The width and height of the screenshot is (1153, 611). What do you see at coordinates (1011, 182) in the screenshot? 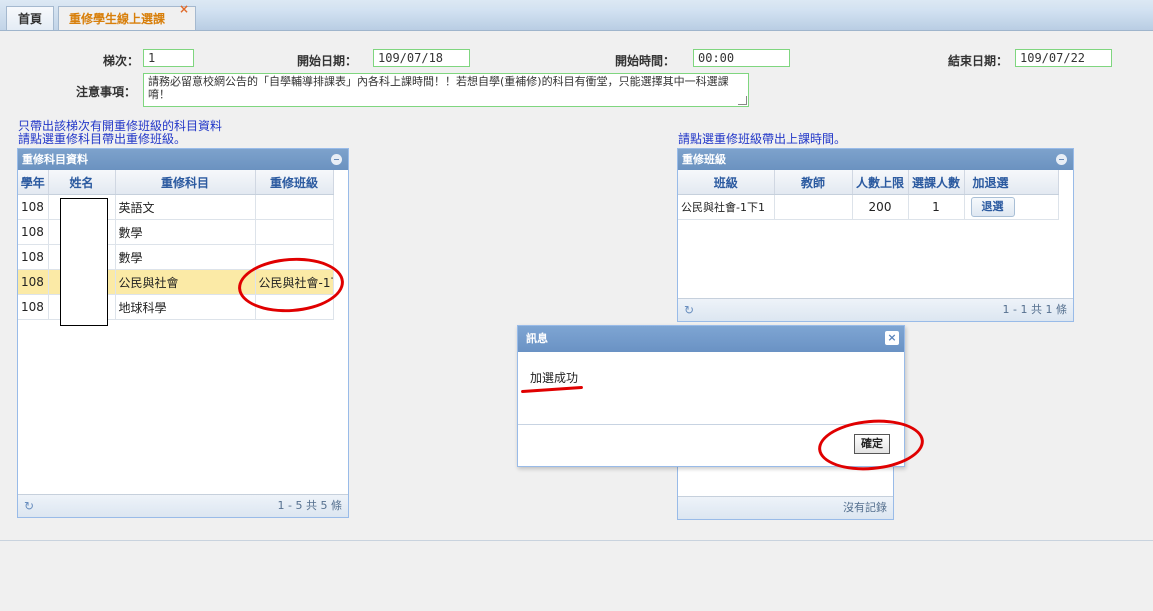
I see `column-header-add-drop: 加退選` at bounding box center [1011, 182].